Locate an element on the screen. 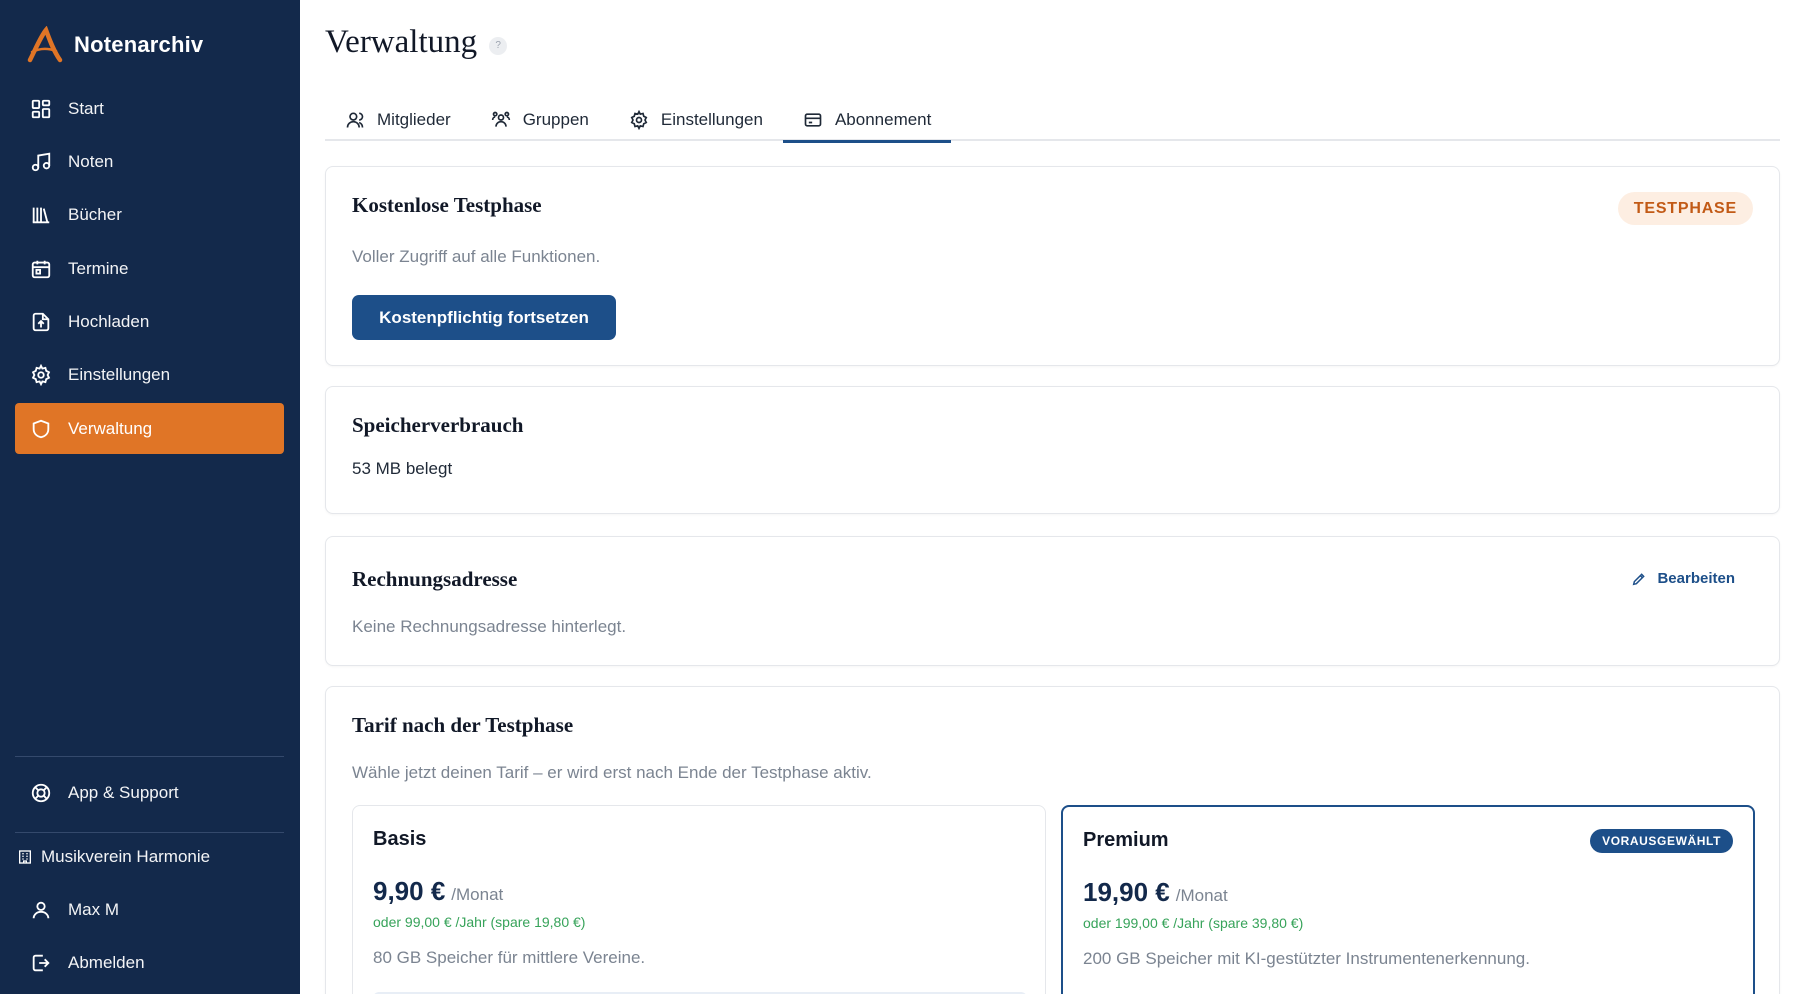  group-icon is located at coordinates (500, 119).